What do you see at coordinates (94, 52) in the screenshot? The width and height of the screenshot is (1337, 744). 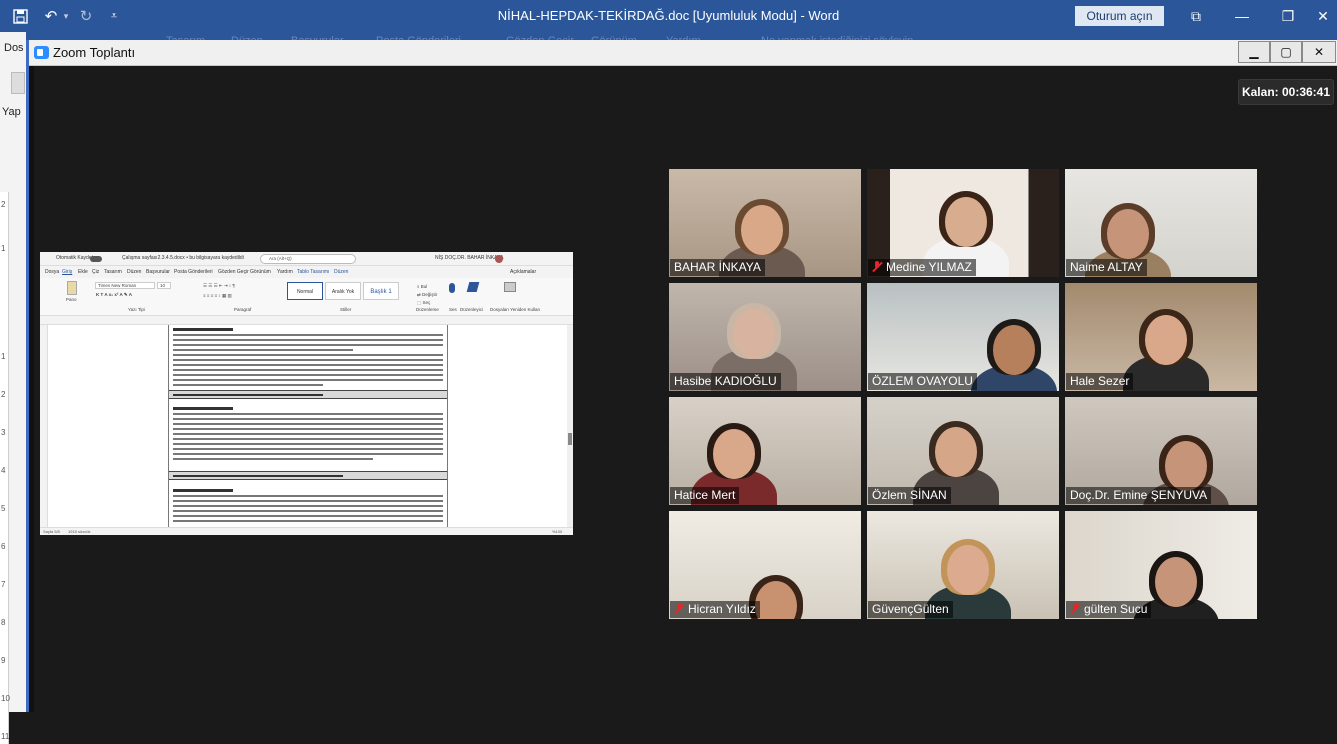 I see `zoom-window-title: Zoom Toplantı` at bounding box center [94, 52].